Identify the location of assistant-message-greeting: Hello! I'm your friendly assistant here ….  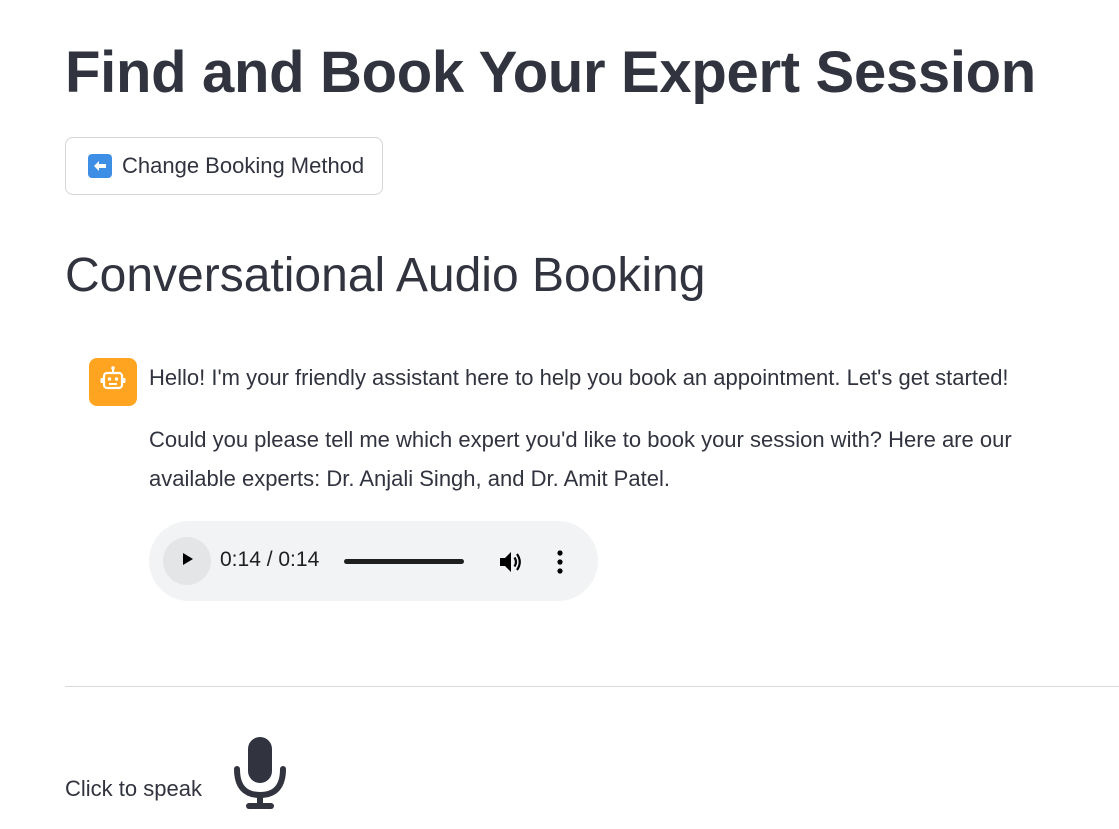
(579, 377).